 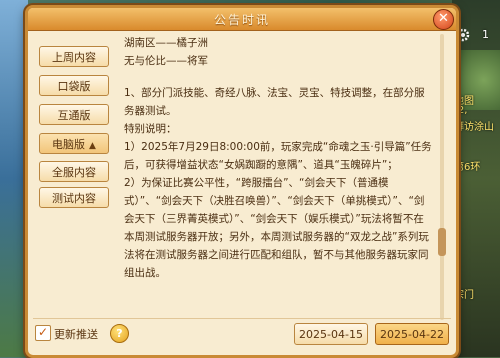 I want to click on panel-title: 公告时讯, so click(x=241, y=20).